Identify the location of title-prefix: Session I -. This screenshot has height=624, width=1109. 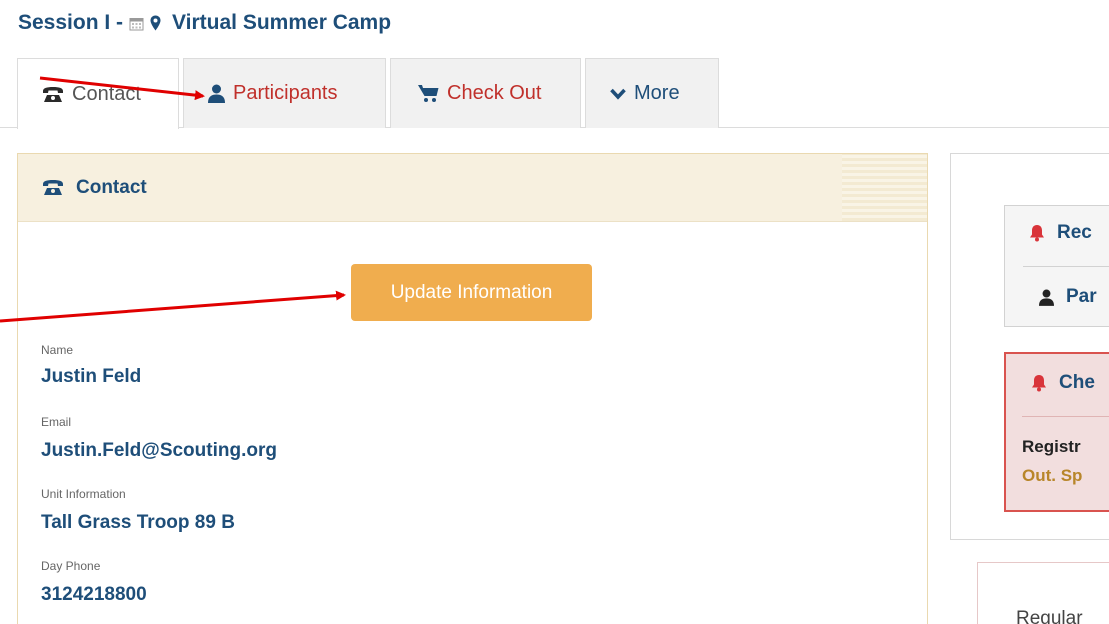
(71, 22).